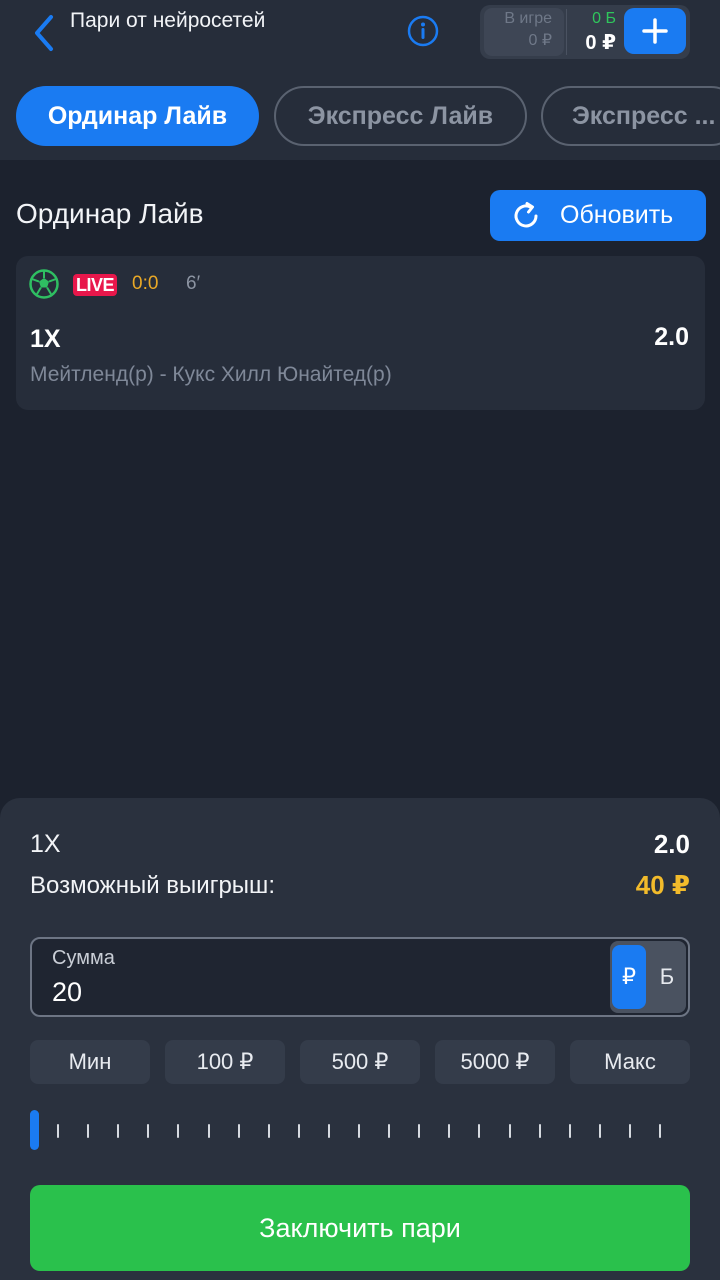  What do you see at coordinates (528, 18) in the screenshot?
I see `in-play-label: В игре` at bounding box center [528, 18].